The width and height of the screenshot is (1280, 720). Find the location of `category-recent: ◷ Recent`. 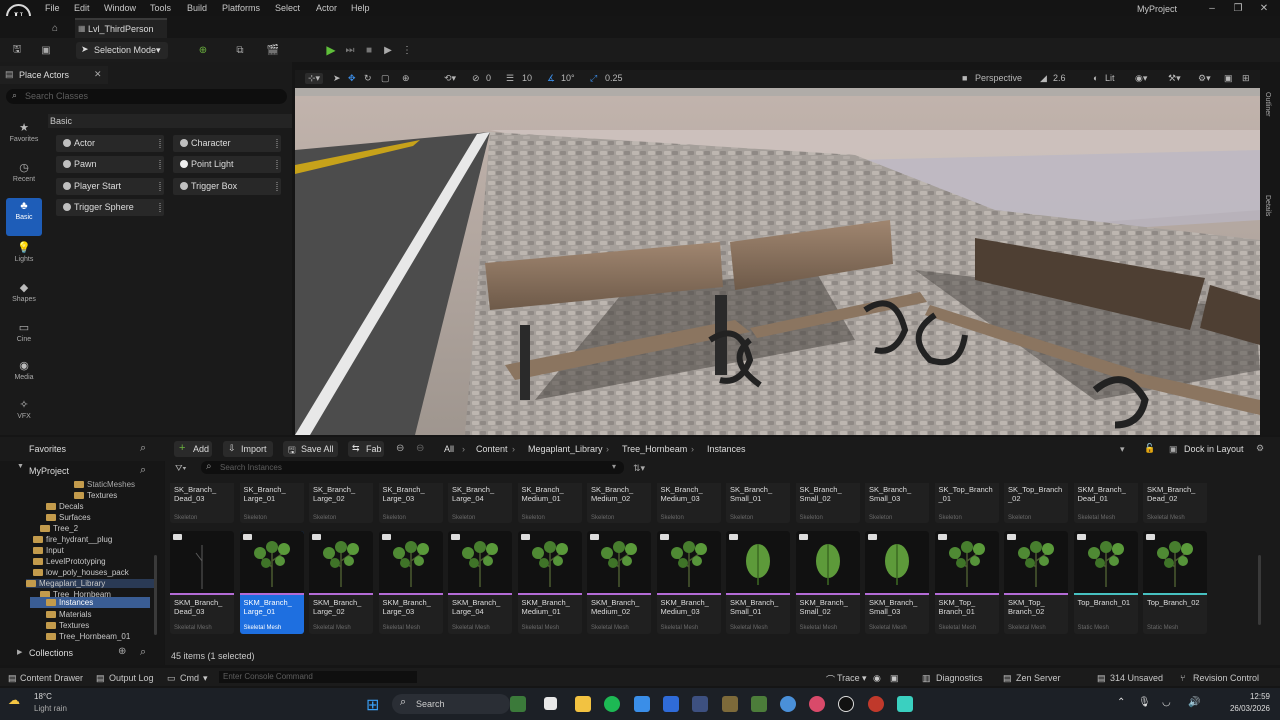

category-recent: ◷ Recent is located at coordinates (24, 179).